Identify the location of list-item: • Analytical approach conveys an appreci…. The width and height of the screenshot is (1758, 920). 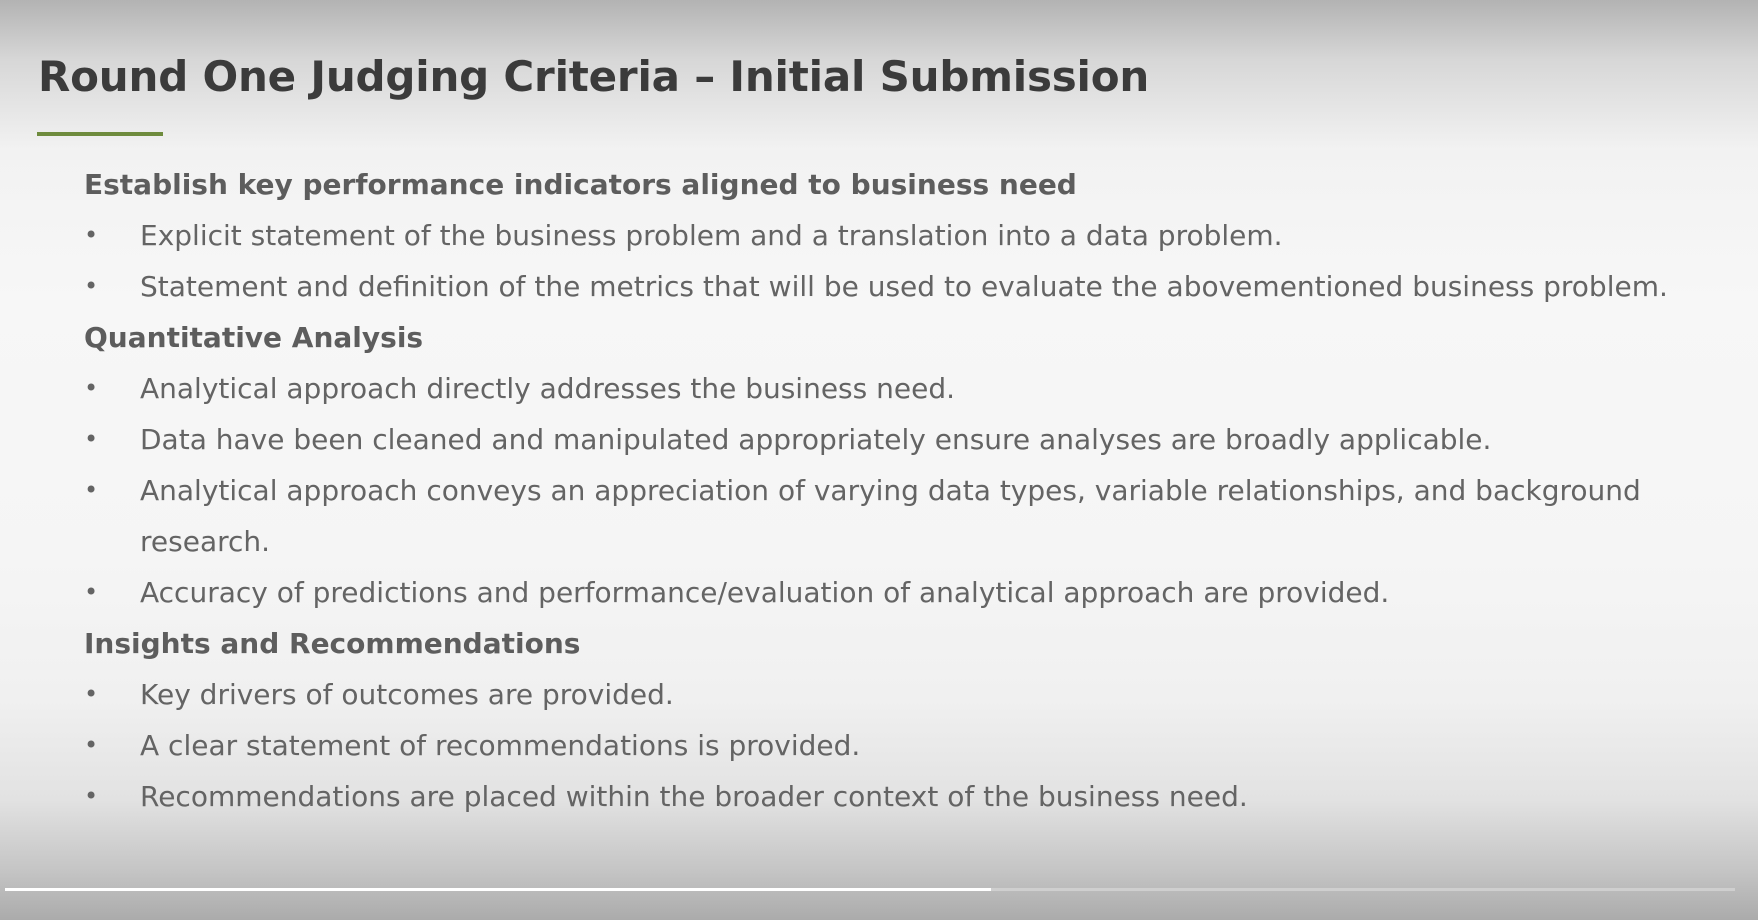
(907, 516).